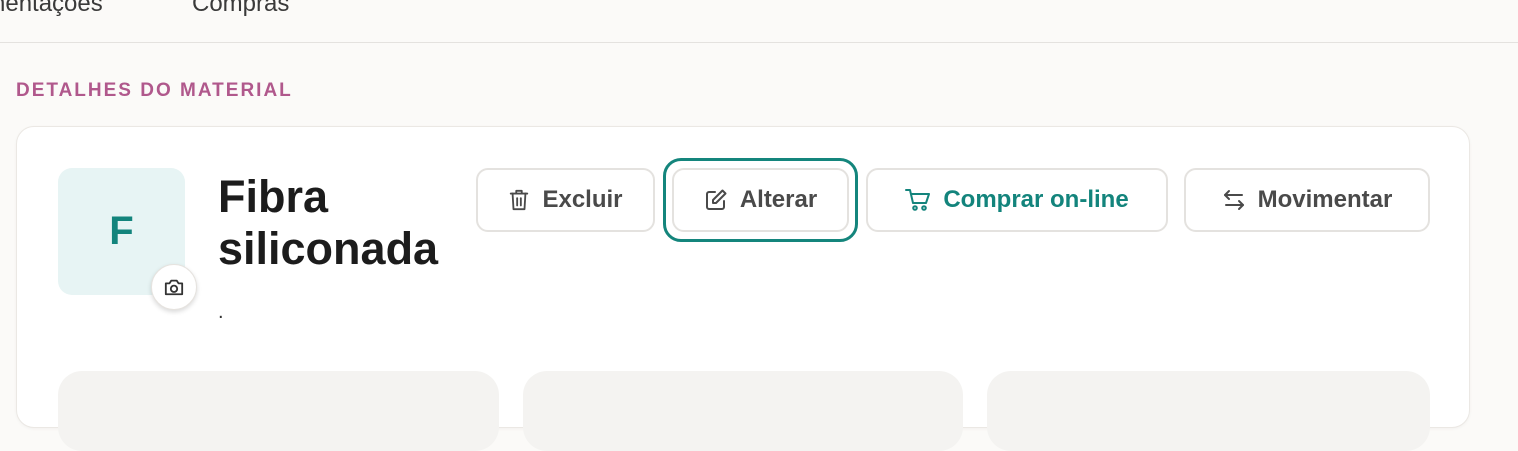 Image resolution: width=1518 pixels, height=451 pixels. What do you see at coordinates (1325, 199) in the screenshot?
I see `move-stock-button-label: Movimentar` at bounding box center [1325, 199].